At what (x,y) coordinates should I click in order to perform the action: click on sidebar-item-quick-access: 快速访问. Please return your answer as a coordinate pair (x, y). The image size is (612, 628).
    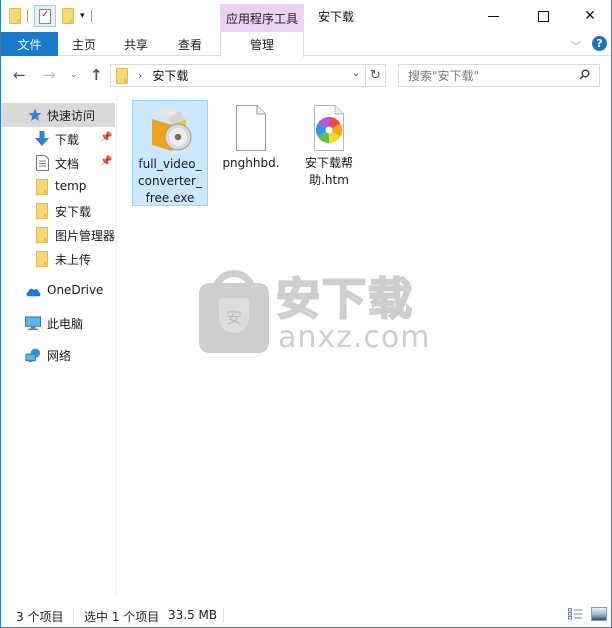
    Looking at the image, I should click on (58, 115).